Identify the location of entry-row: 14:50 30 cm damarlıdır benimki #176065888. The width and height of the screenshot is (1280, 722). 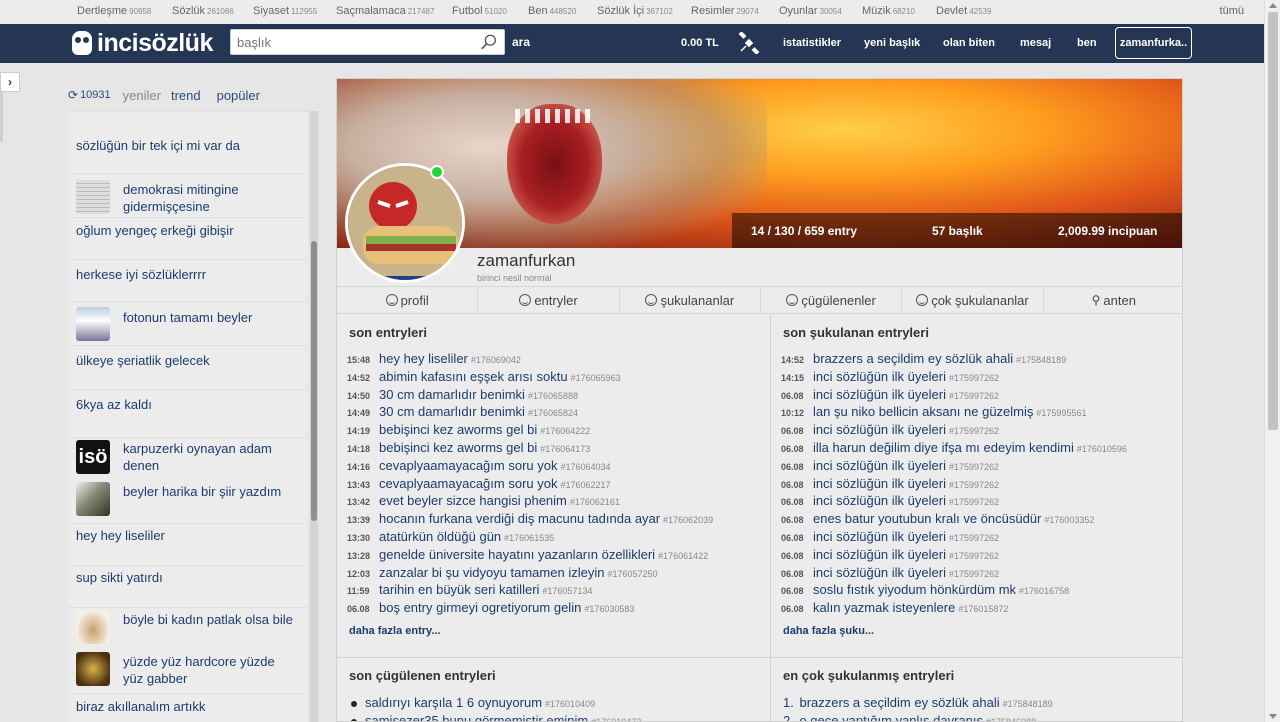
(462, 396).